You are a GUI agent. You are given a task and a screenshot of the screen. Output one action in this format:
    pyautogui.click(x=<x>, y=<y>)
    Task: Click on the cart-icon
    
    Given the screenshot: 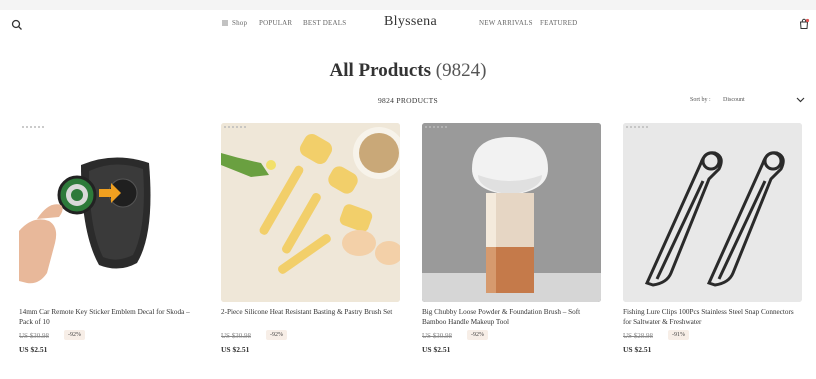 What is the action you would take?
    pyautogui.click(x=804, y=24)
    